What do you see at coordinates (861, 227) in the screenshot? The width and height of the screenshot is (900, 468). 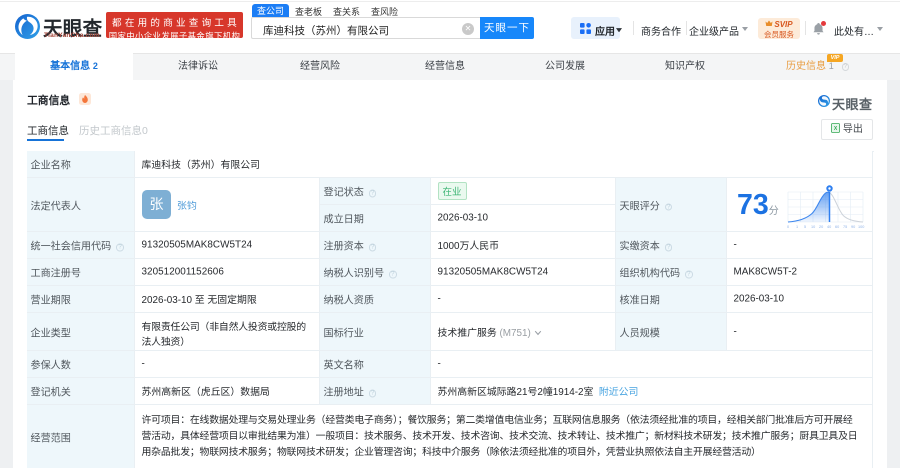 I see `svg-text: 100` at bounding box center [861, 227].